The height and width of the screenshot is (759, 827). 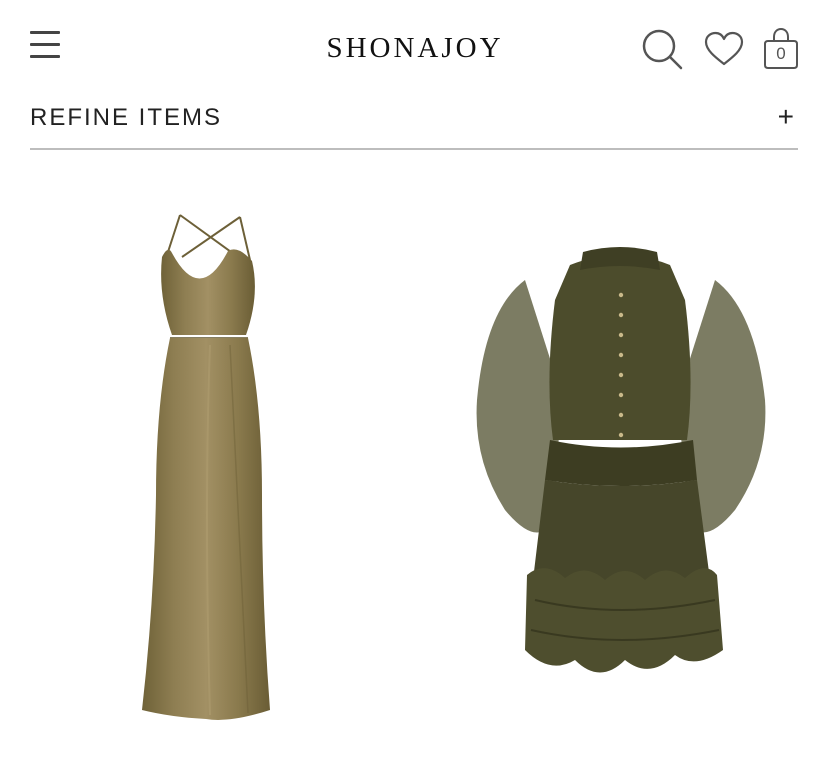 I want to click on search-icon, so click(x=662, y=49).